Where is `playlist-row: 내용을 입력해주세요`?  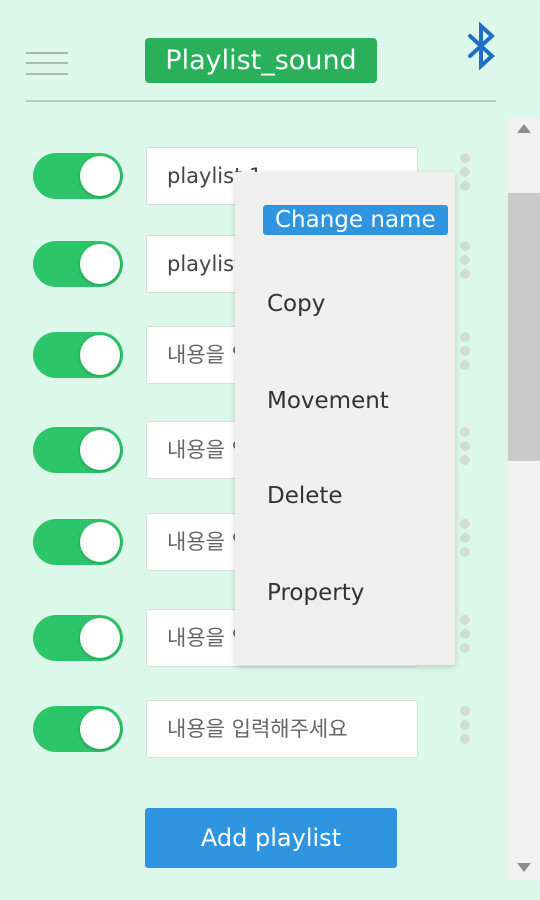
playlist-row: 내용을 입력해주세요 is located at coordinates (250, 730).